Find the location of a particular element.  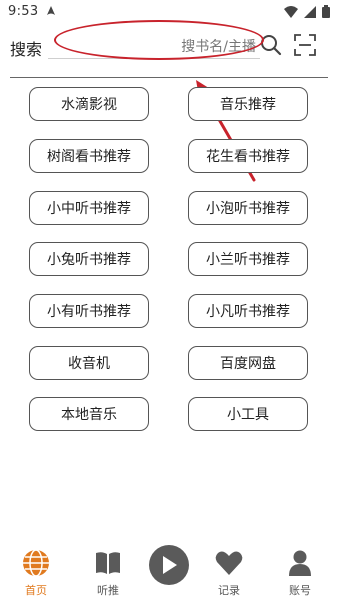

person-icon is located at coordinates (300, 563).